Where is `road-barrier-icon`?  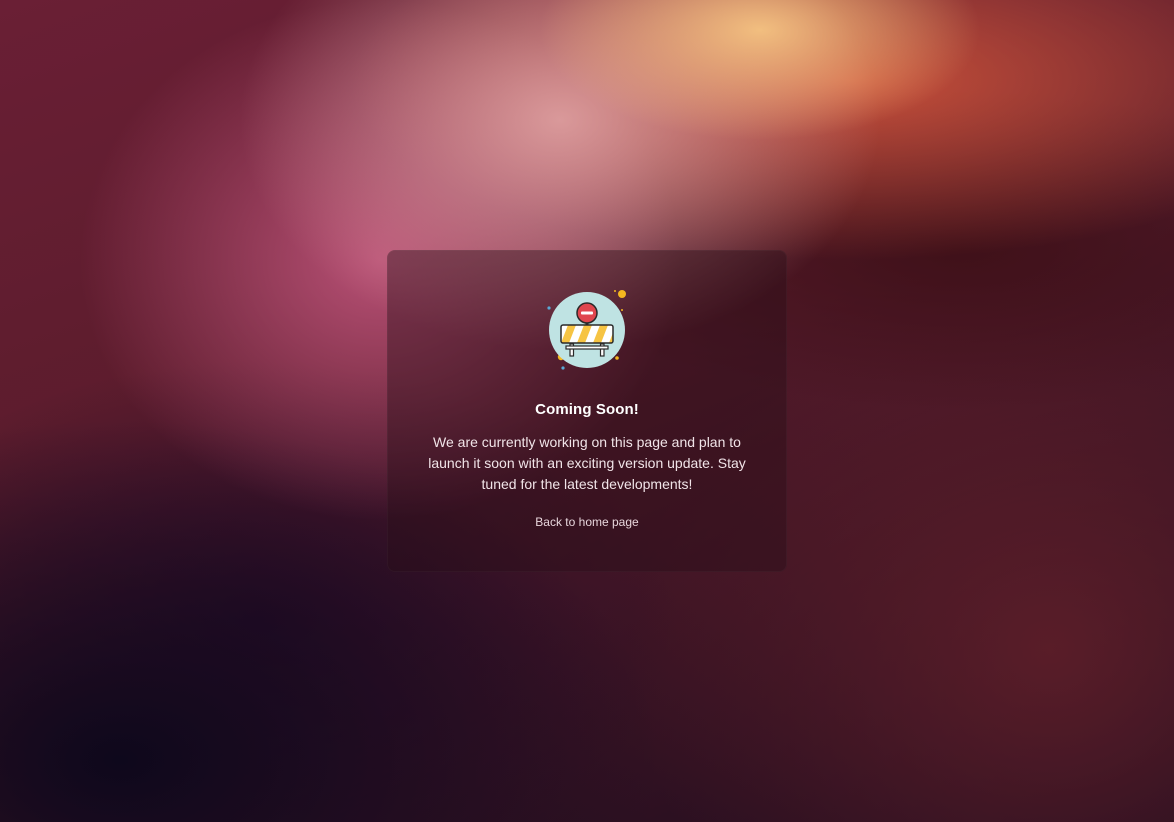
road-barrier-icon is located at coordinates (588, 330).